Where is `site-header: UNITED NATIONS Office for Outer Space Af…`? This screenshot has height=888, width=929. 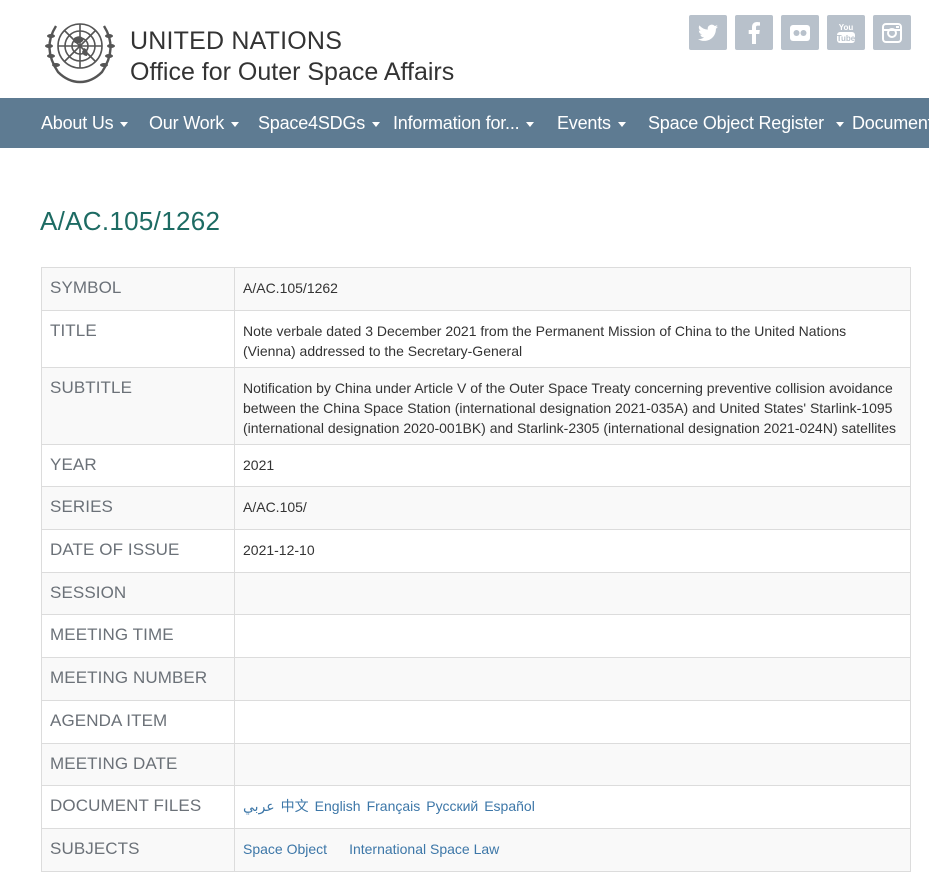
site-header: UNITED NATIONS Office for Outer Space Af… is located at coordinates (464, 49).